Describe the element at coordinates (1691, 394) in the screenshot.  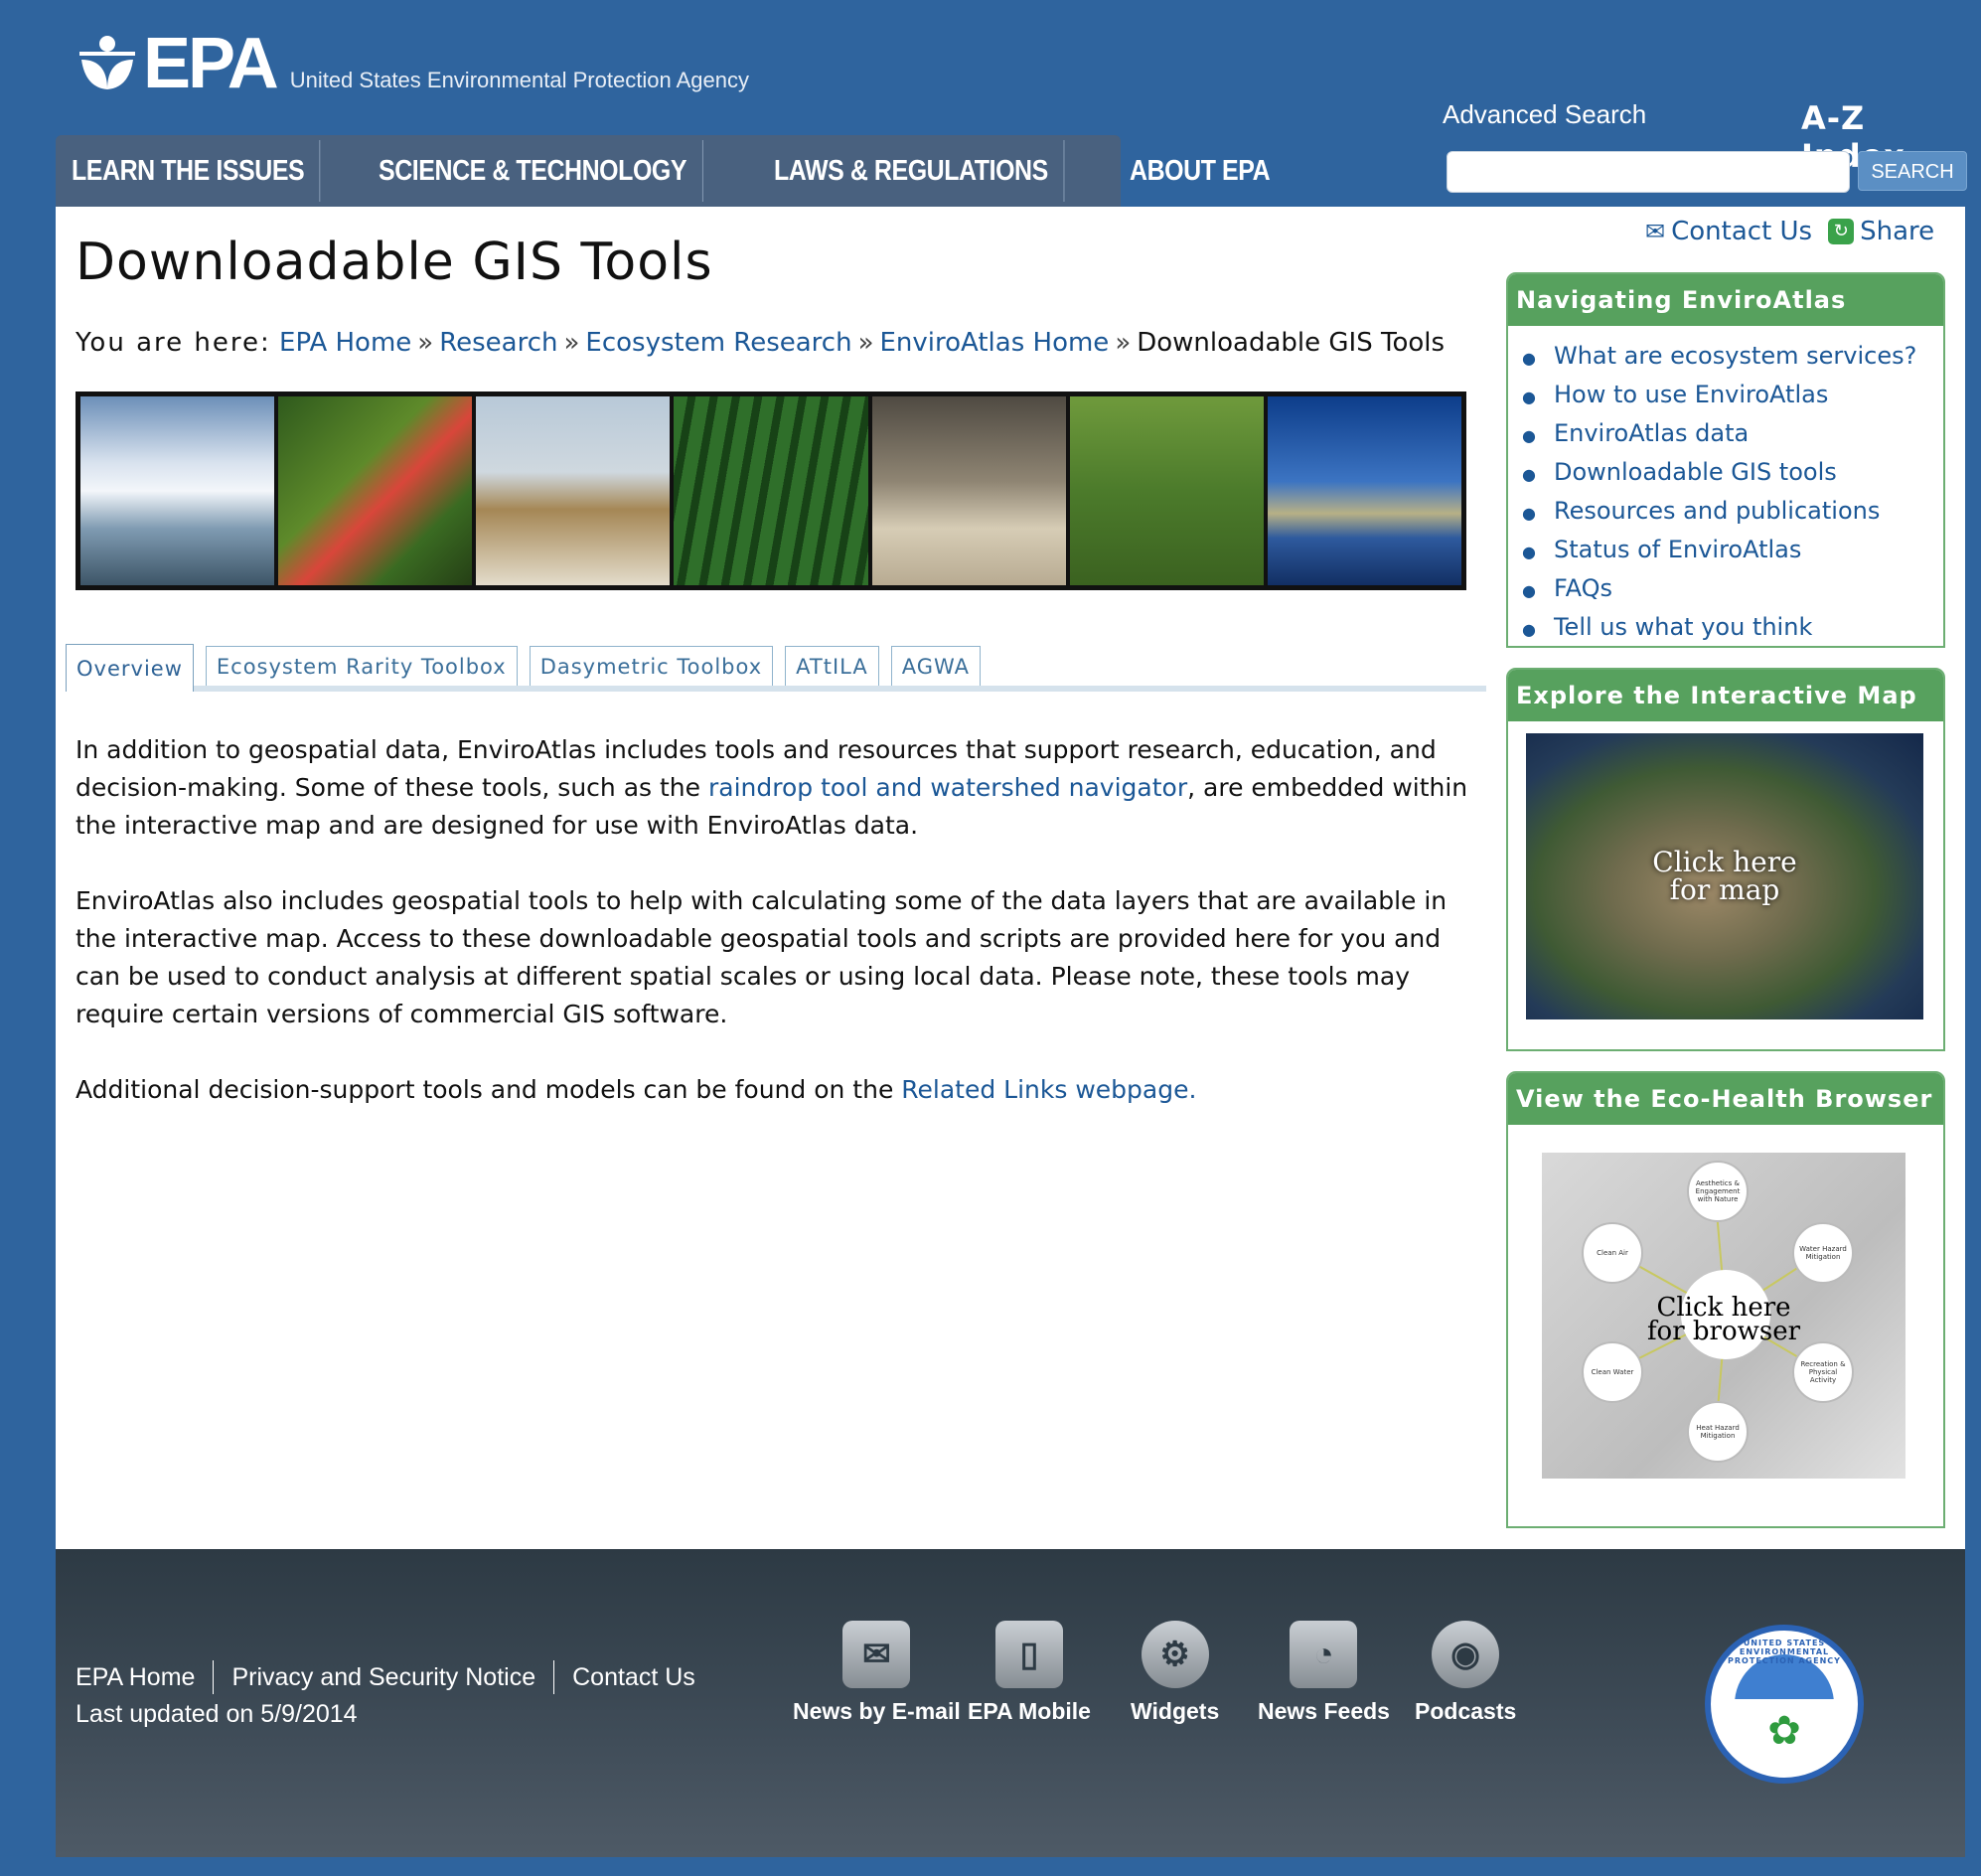
I see `link-how-to-use: How to use EnviroAtlas` at that location.